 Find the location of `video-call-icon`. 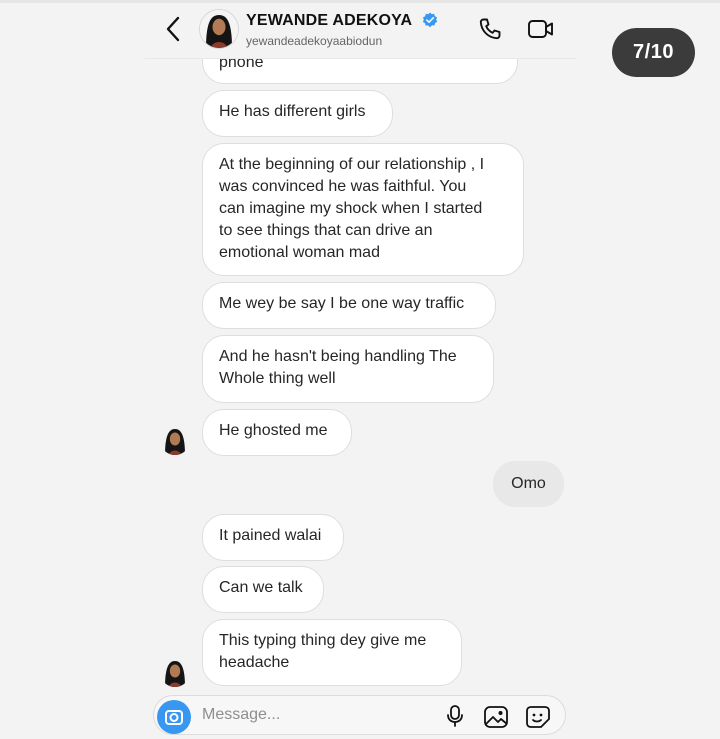

video-call-icon is located at coordinates (541, 29).